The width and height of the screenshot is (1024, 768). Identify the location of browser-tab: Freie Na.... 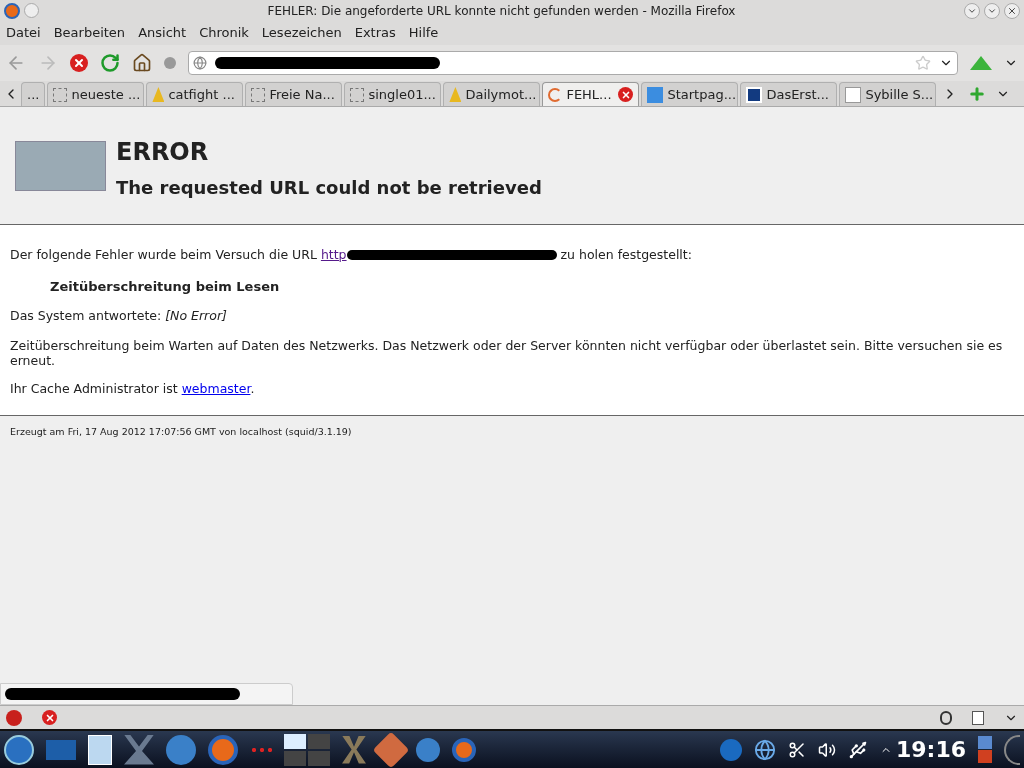
(294, 94).